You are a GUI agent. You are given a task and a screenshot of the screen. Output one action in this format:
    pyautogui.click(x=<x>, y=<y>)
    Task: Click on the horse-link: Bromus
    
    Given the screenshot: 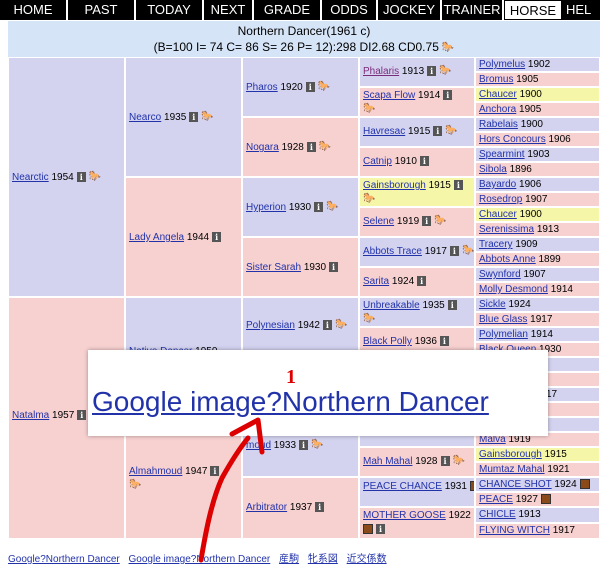 What is the action you would take?
    pyautogui.click(x=496, y=79)
    